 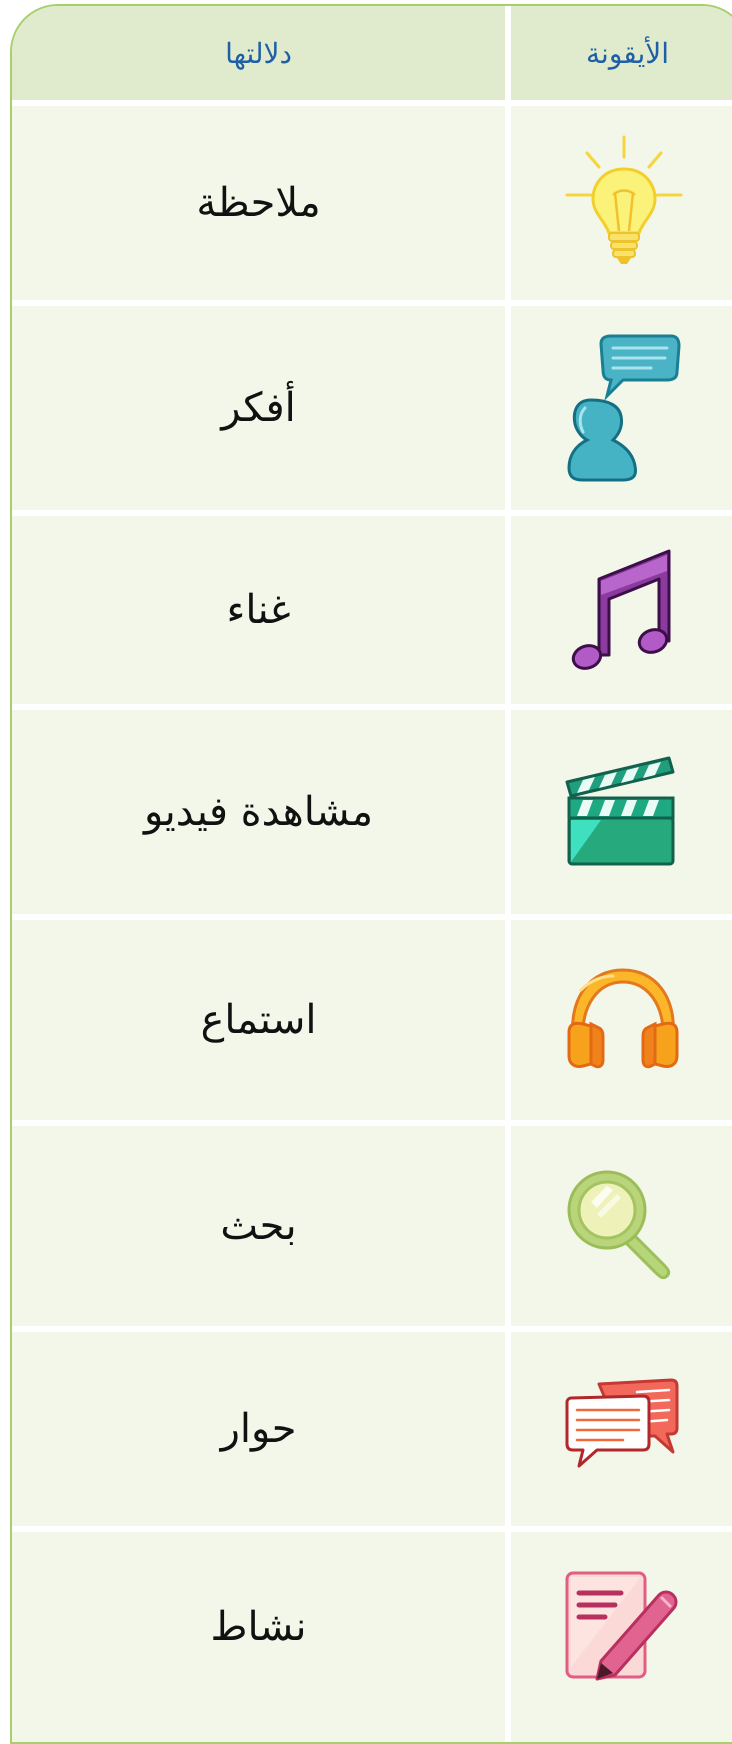 What do you see at coordinates (372, 1020) in the screenshot?
I see `table-row: استماع` at bounding box center [372, 1020].